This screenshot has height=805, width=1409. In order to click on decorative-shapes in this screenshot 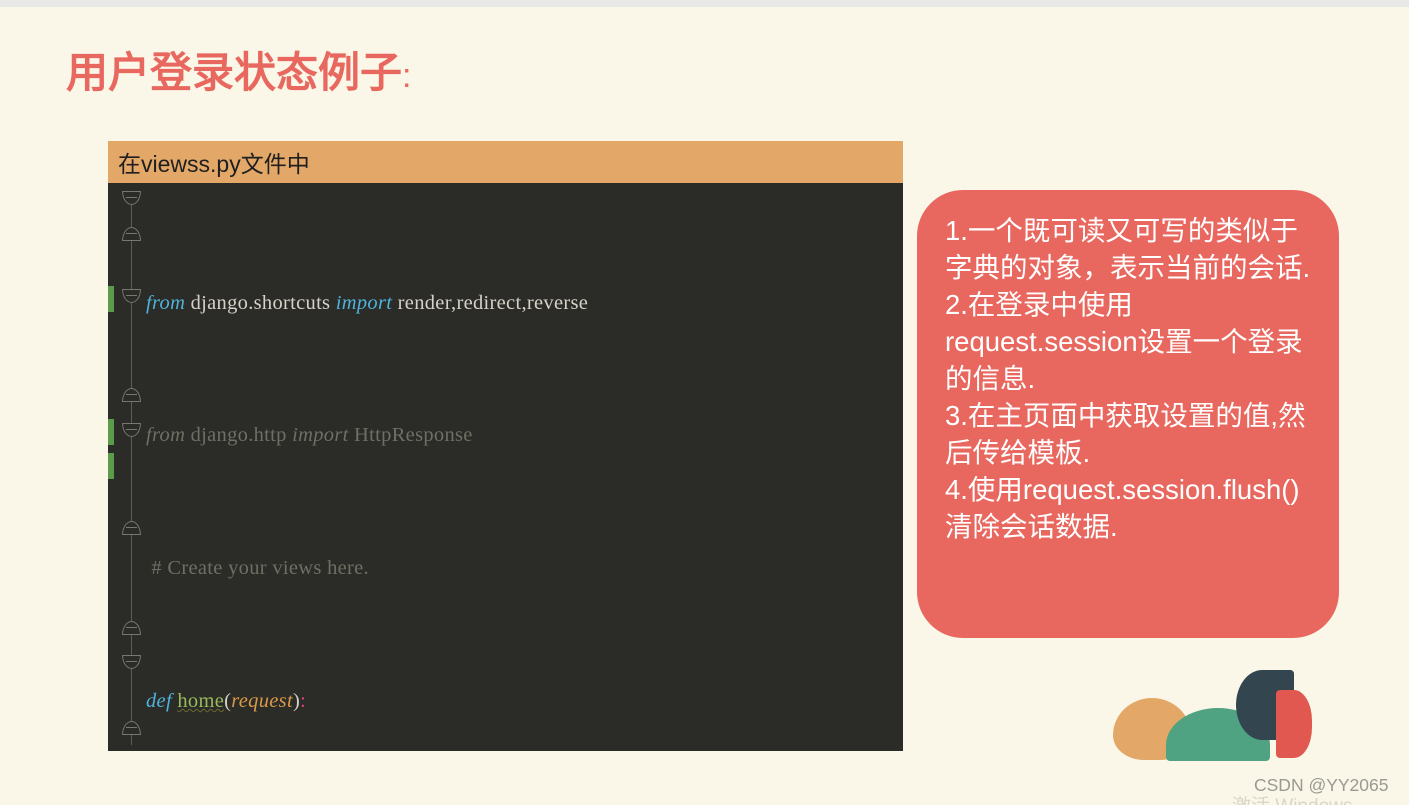, I will do `click(1213, 715)`.